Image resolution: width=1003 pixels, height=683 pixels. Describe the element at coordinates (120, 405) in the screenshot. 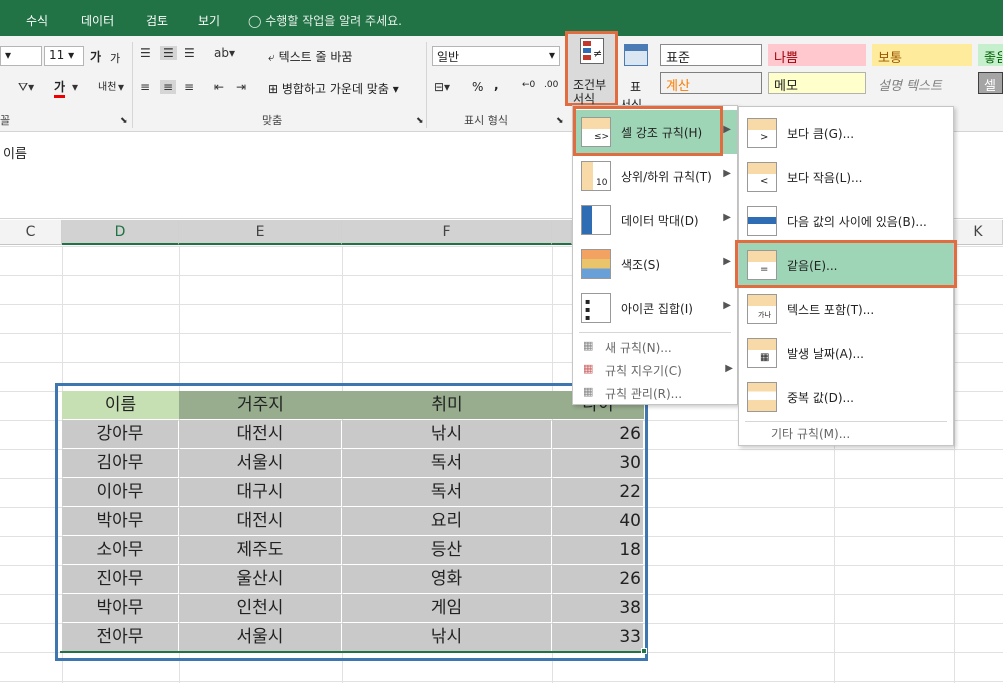

I see `header-cell-name: 이름` at that location.